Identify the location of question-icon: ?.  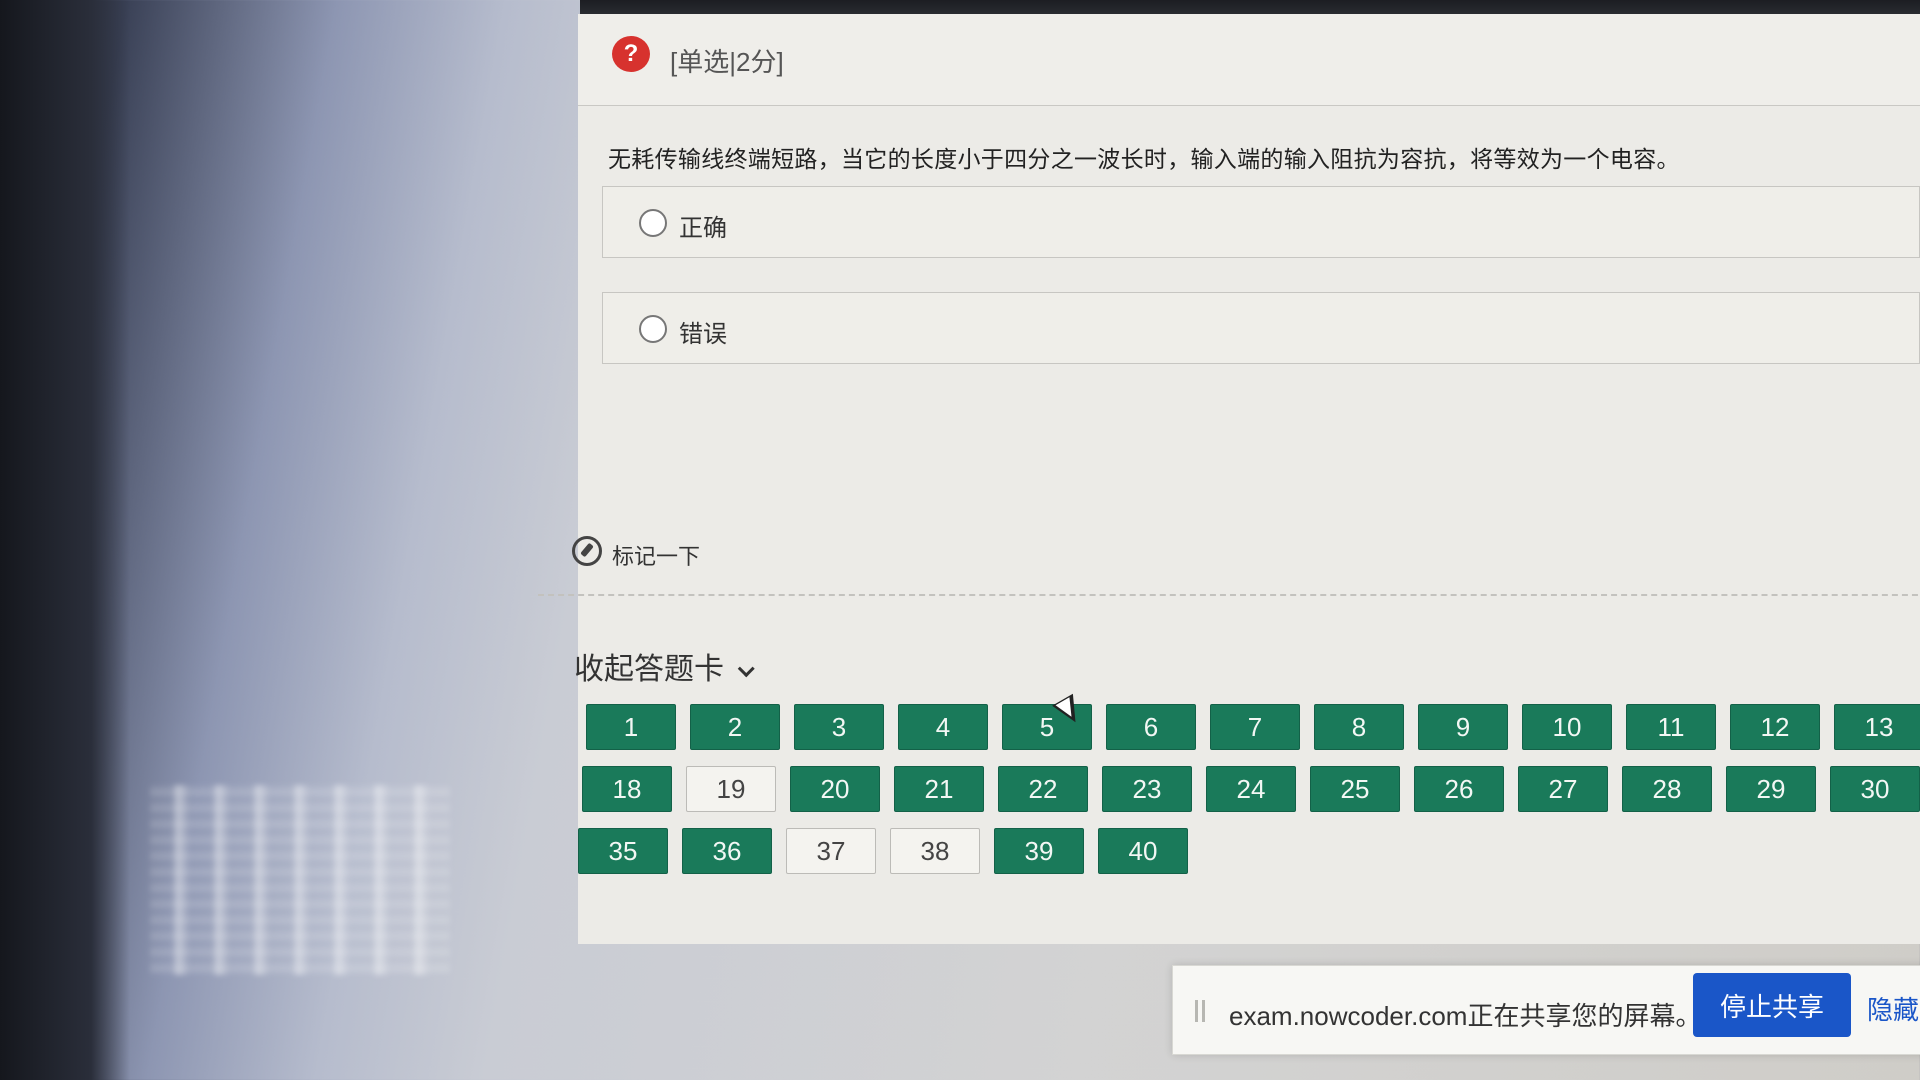
(631, 54).